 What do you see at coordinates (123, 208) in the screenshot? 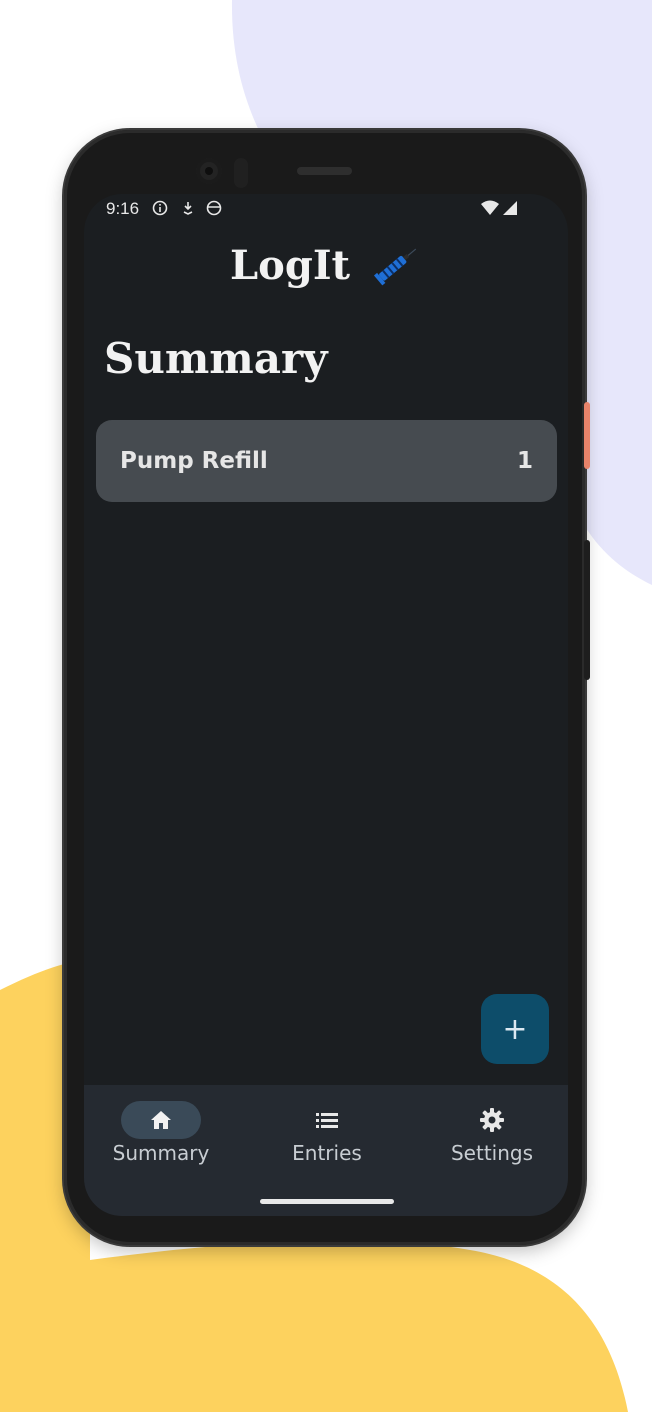
I see `status-time: 9:16` at bounding box center [123, 208].